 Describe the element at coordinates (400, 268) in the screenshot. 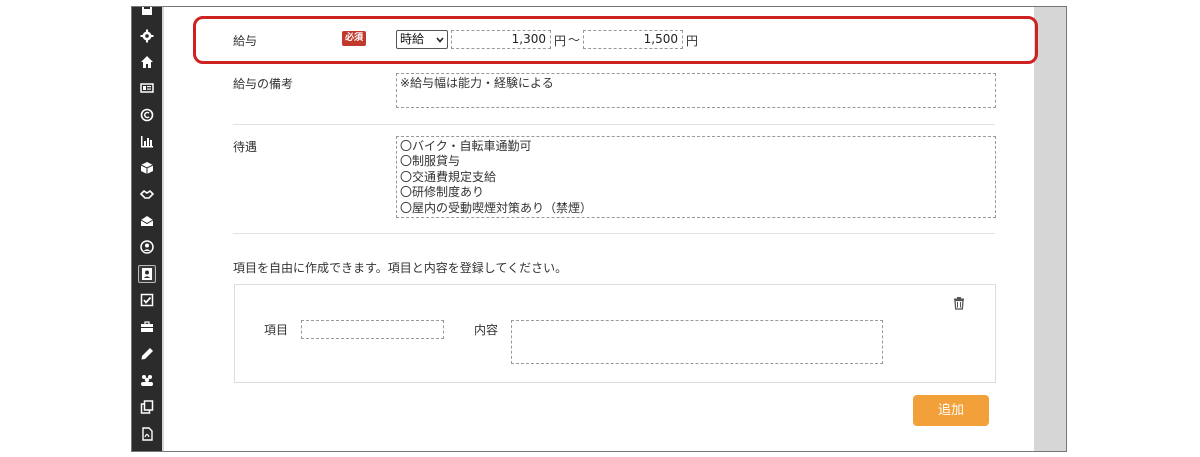

I see `custom-instruction: 項目を自由に作成できます。項目と内容を登録してください。` at that location.